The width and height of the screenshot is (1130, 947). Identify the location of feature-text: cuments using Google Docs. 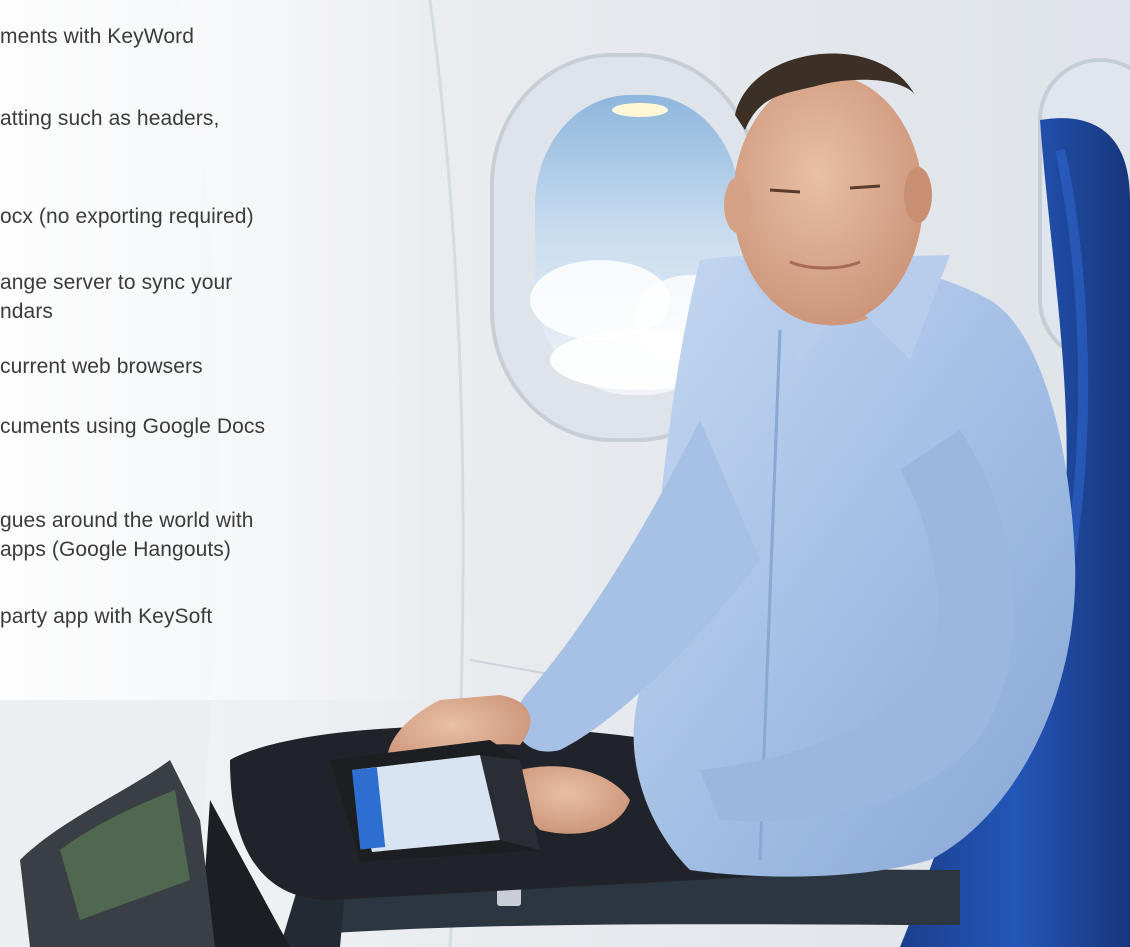
(133, 426).